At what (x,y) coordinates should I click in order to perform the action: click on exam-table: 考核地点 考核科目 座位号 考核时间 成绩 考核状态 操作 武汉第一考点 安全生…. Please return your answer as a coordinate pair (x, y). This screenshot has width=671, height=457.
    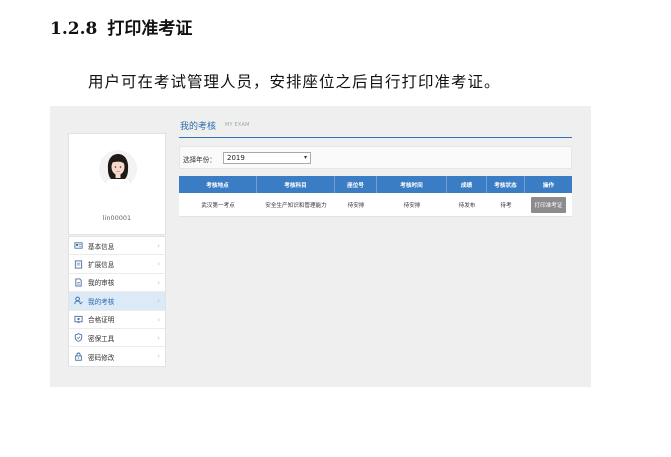
    Looking at the image, I should click on (375, 196).